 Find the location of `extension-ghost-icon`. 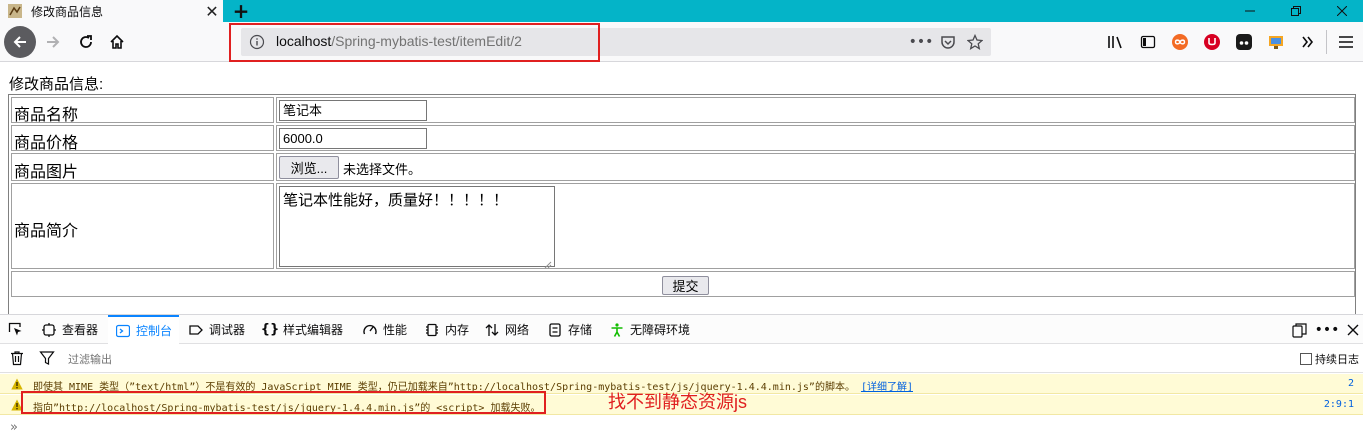

extension-ghost-icon is located at coordinates (1244, 42).